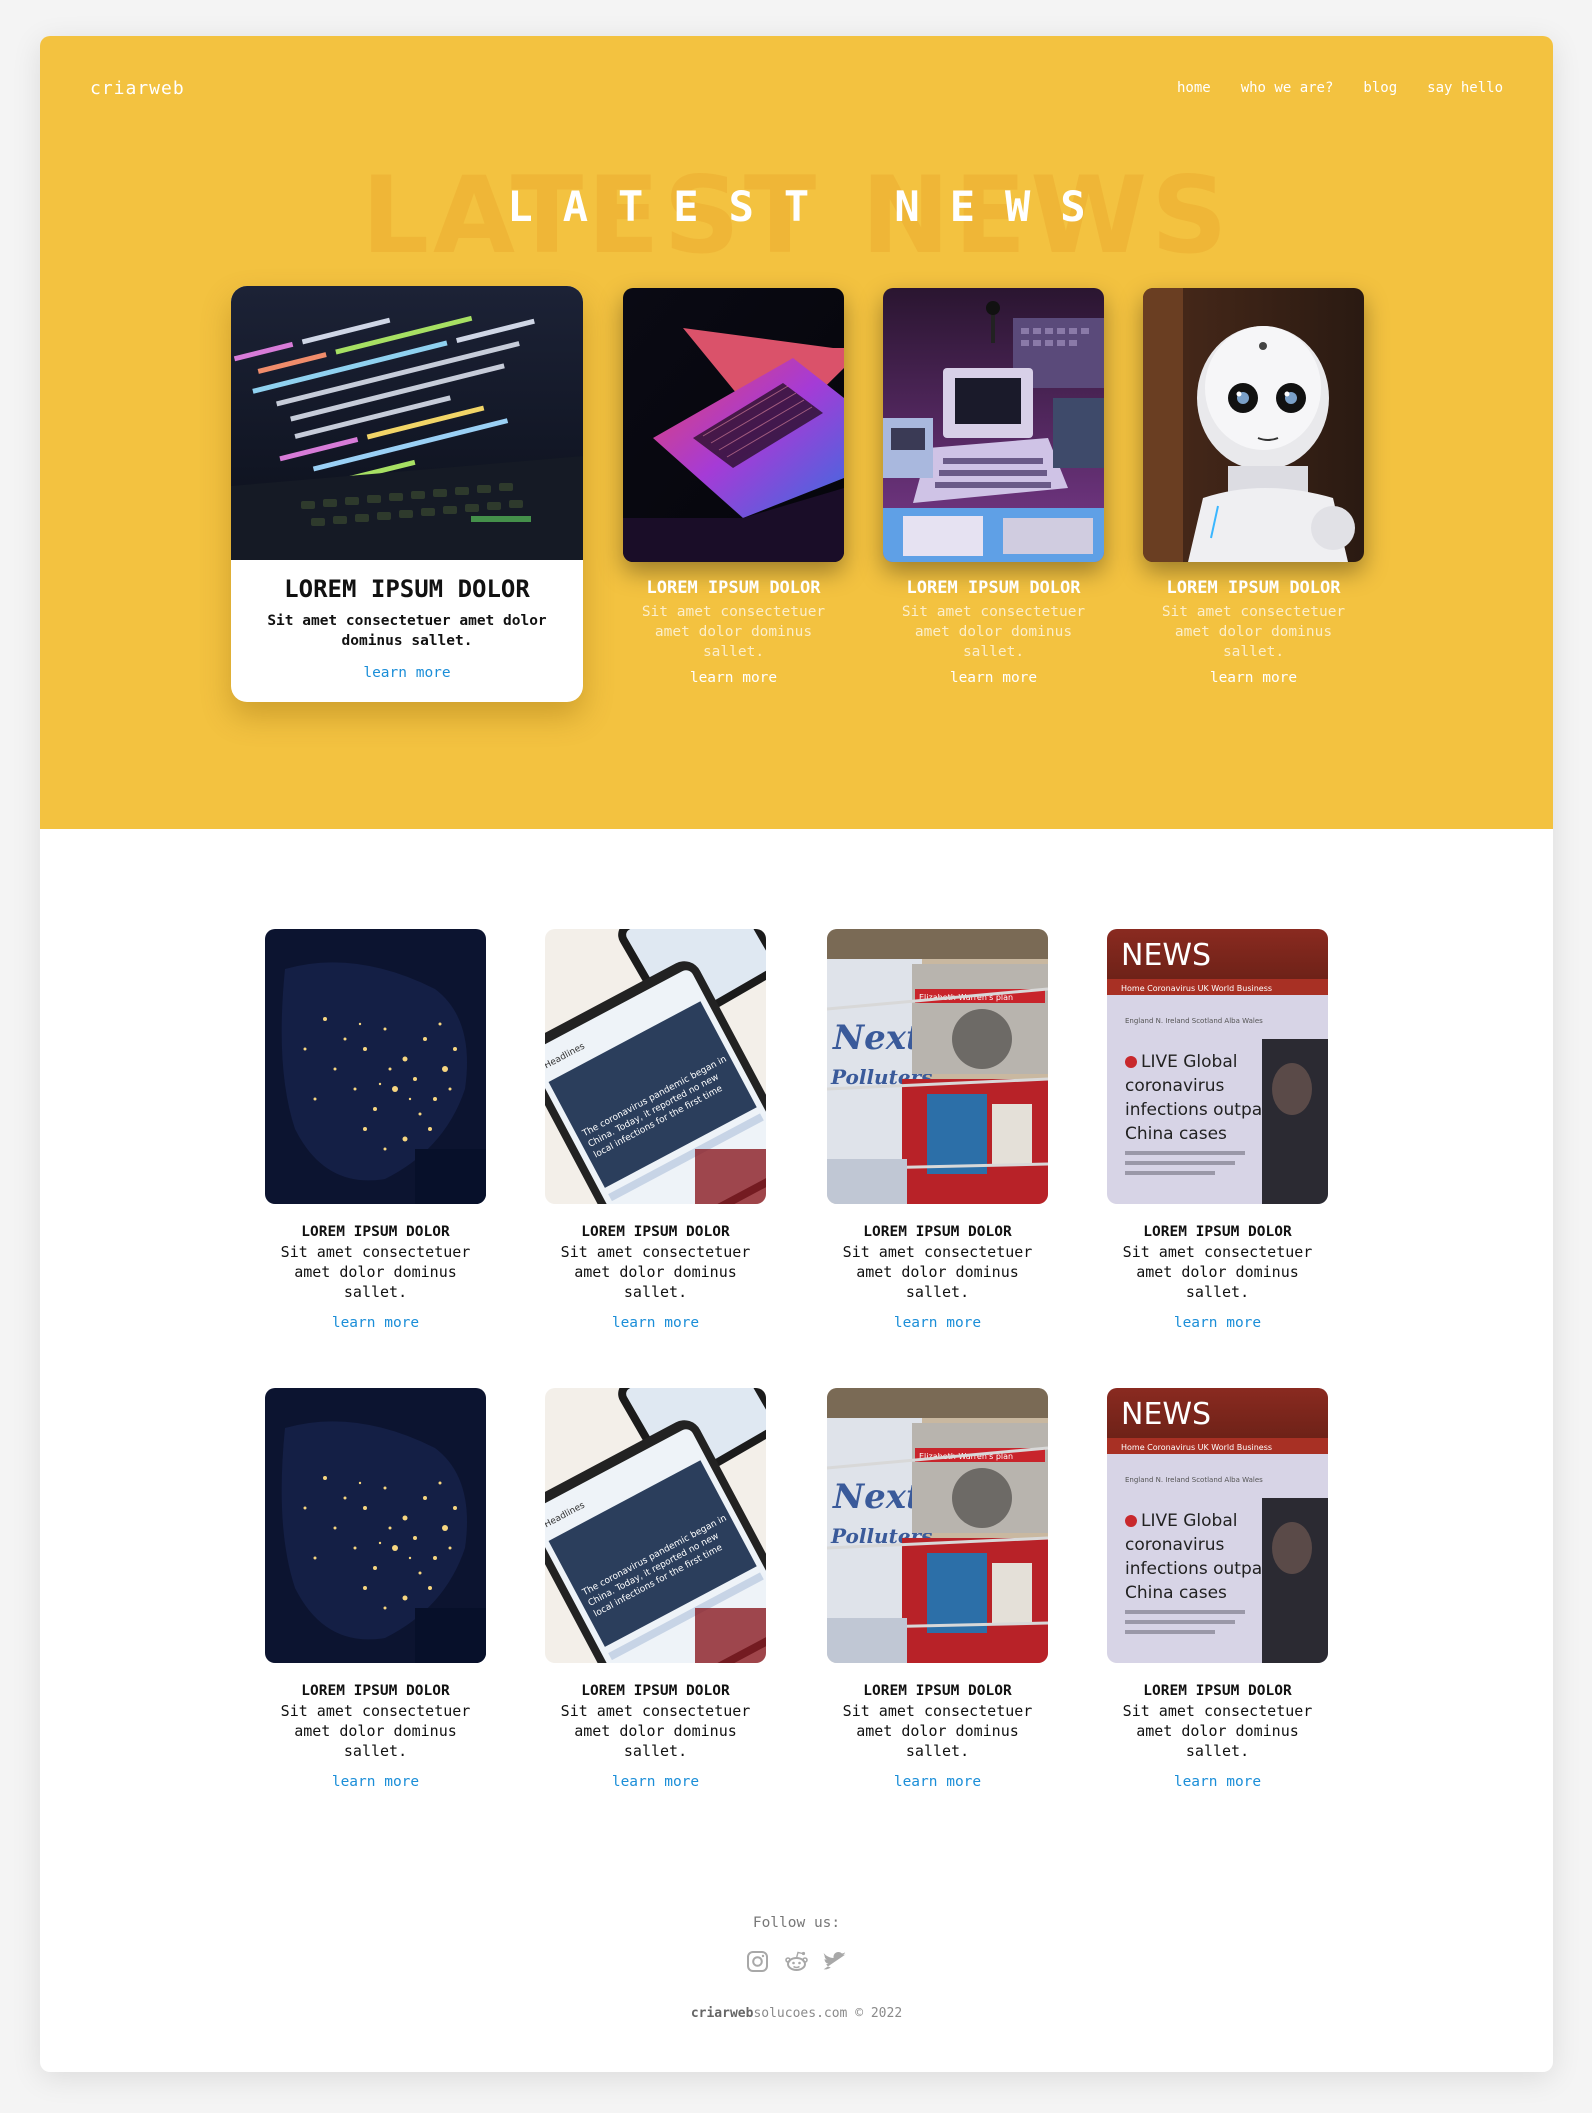  What do you see at coordinates (733, 425) in the screenshot?
I see `macbook-image` at bounding box center [733, 425].